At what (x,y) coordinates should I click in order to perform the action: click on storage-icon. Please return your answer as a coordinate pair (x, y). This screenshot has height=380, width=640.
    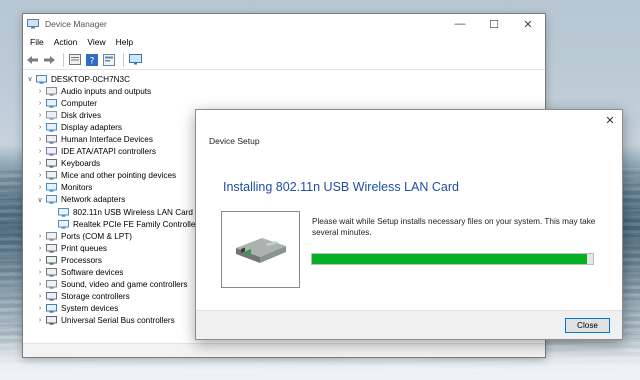
    Looking at the image, I should click on (51, 297).